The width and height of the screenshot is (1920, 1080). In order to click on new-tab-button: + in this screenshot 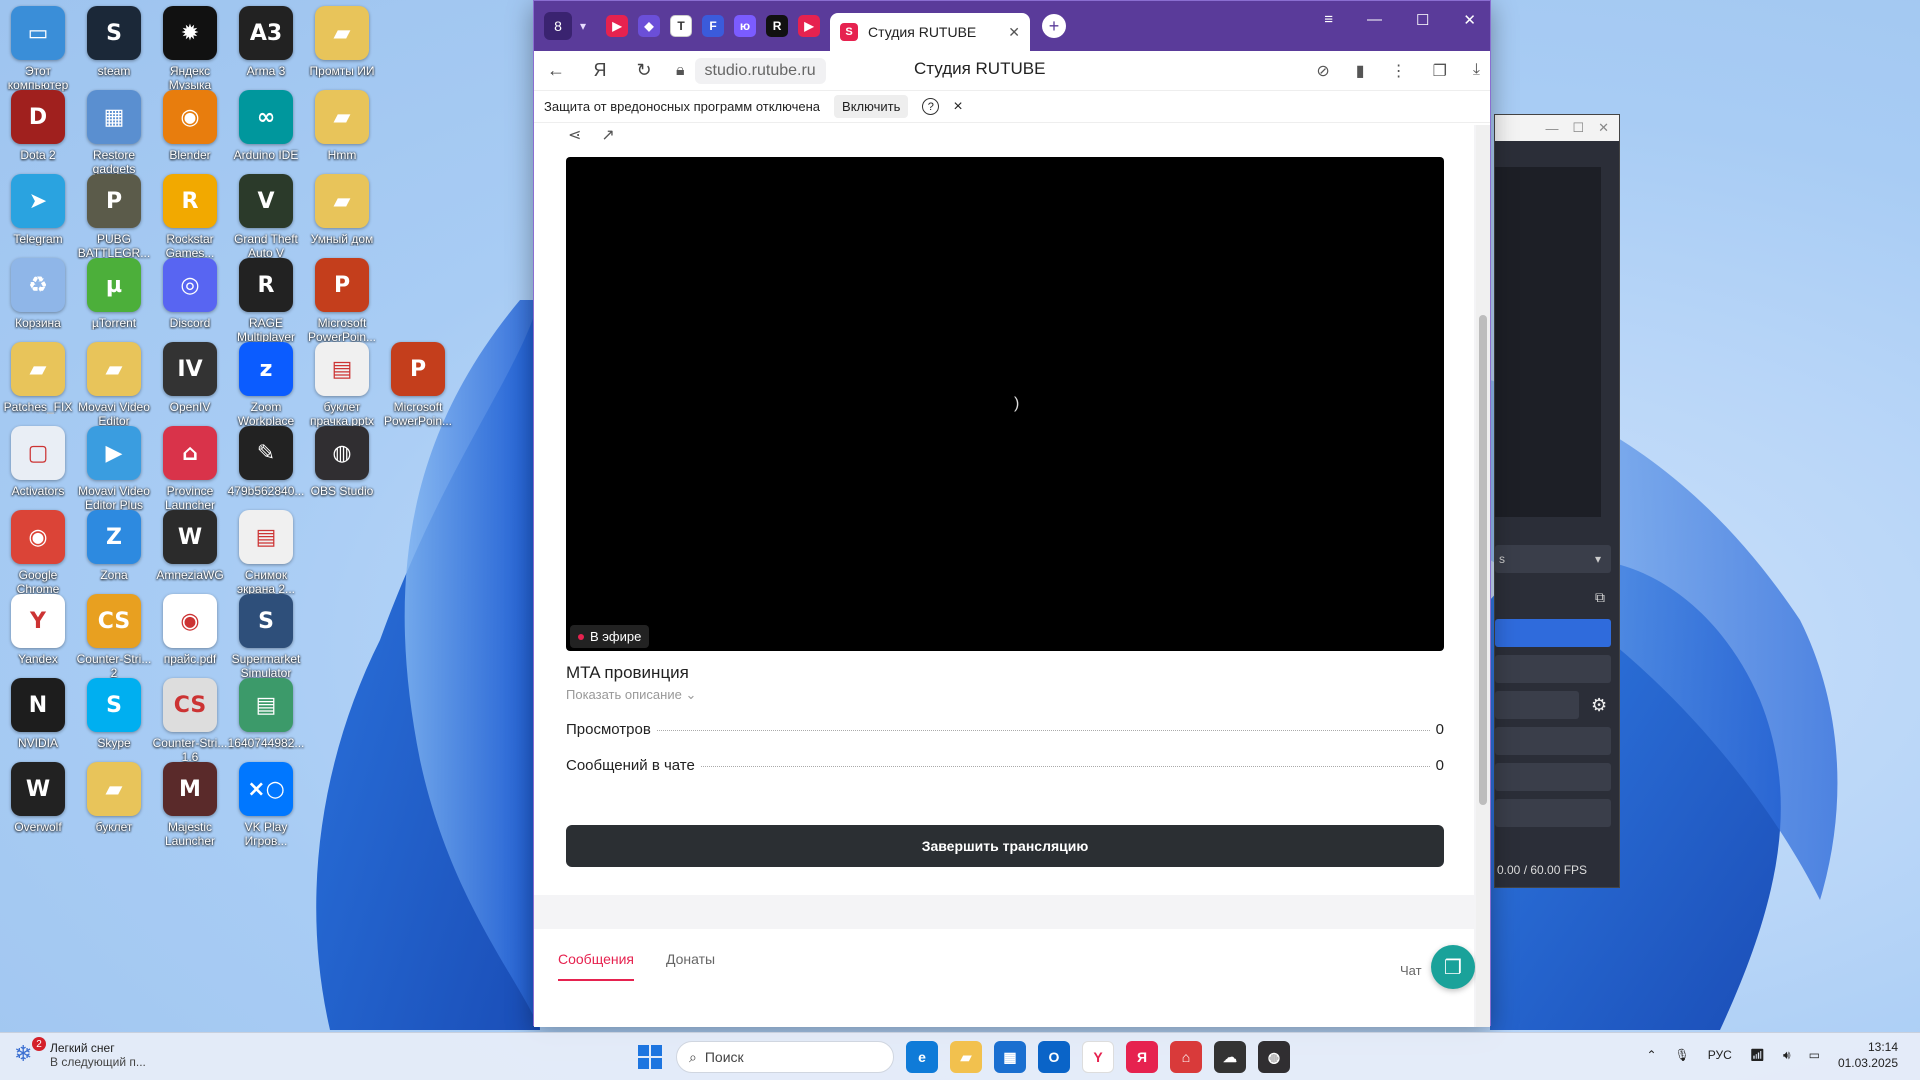, I will do `click(1054, 26)`.